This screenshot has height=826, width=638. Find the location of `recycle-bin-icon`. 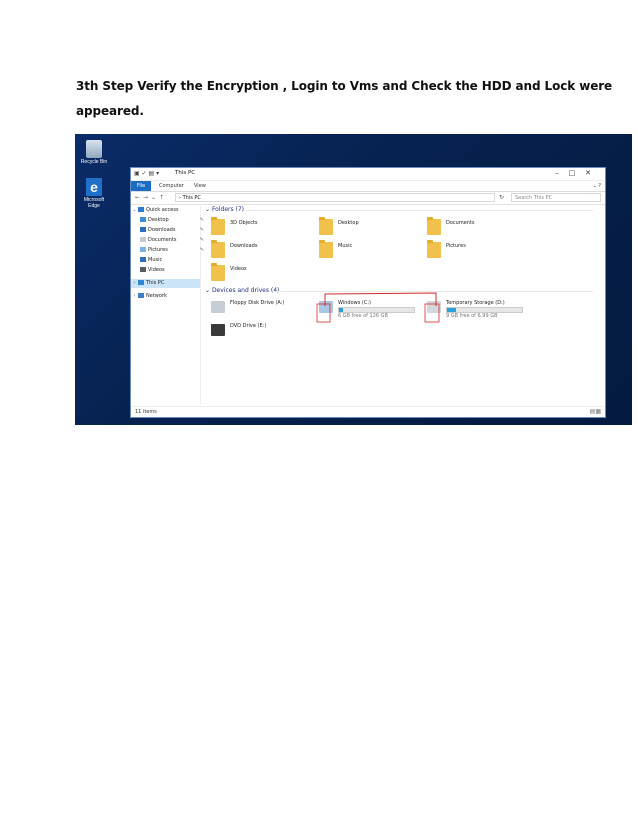

recycle-bin-icon is located at coordinates (94, 149).